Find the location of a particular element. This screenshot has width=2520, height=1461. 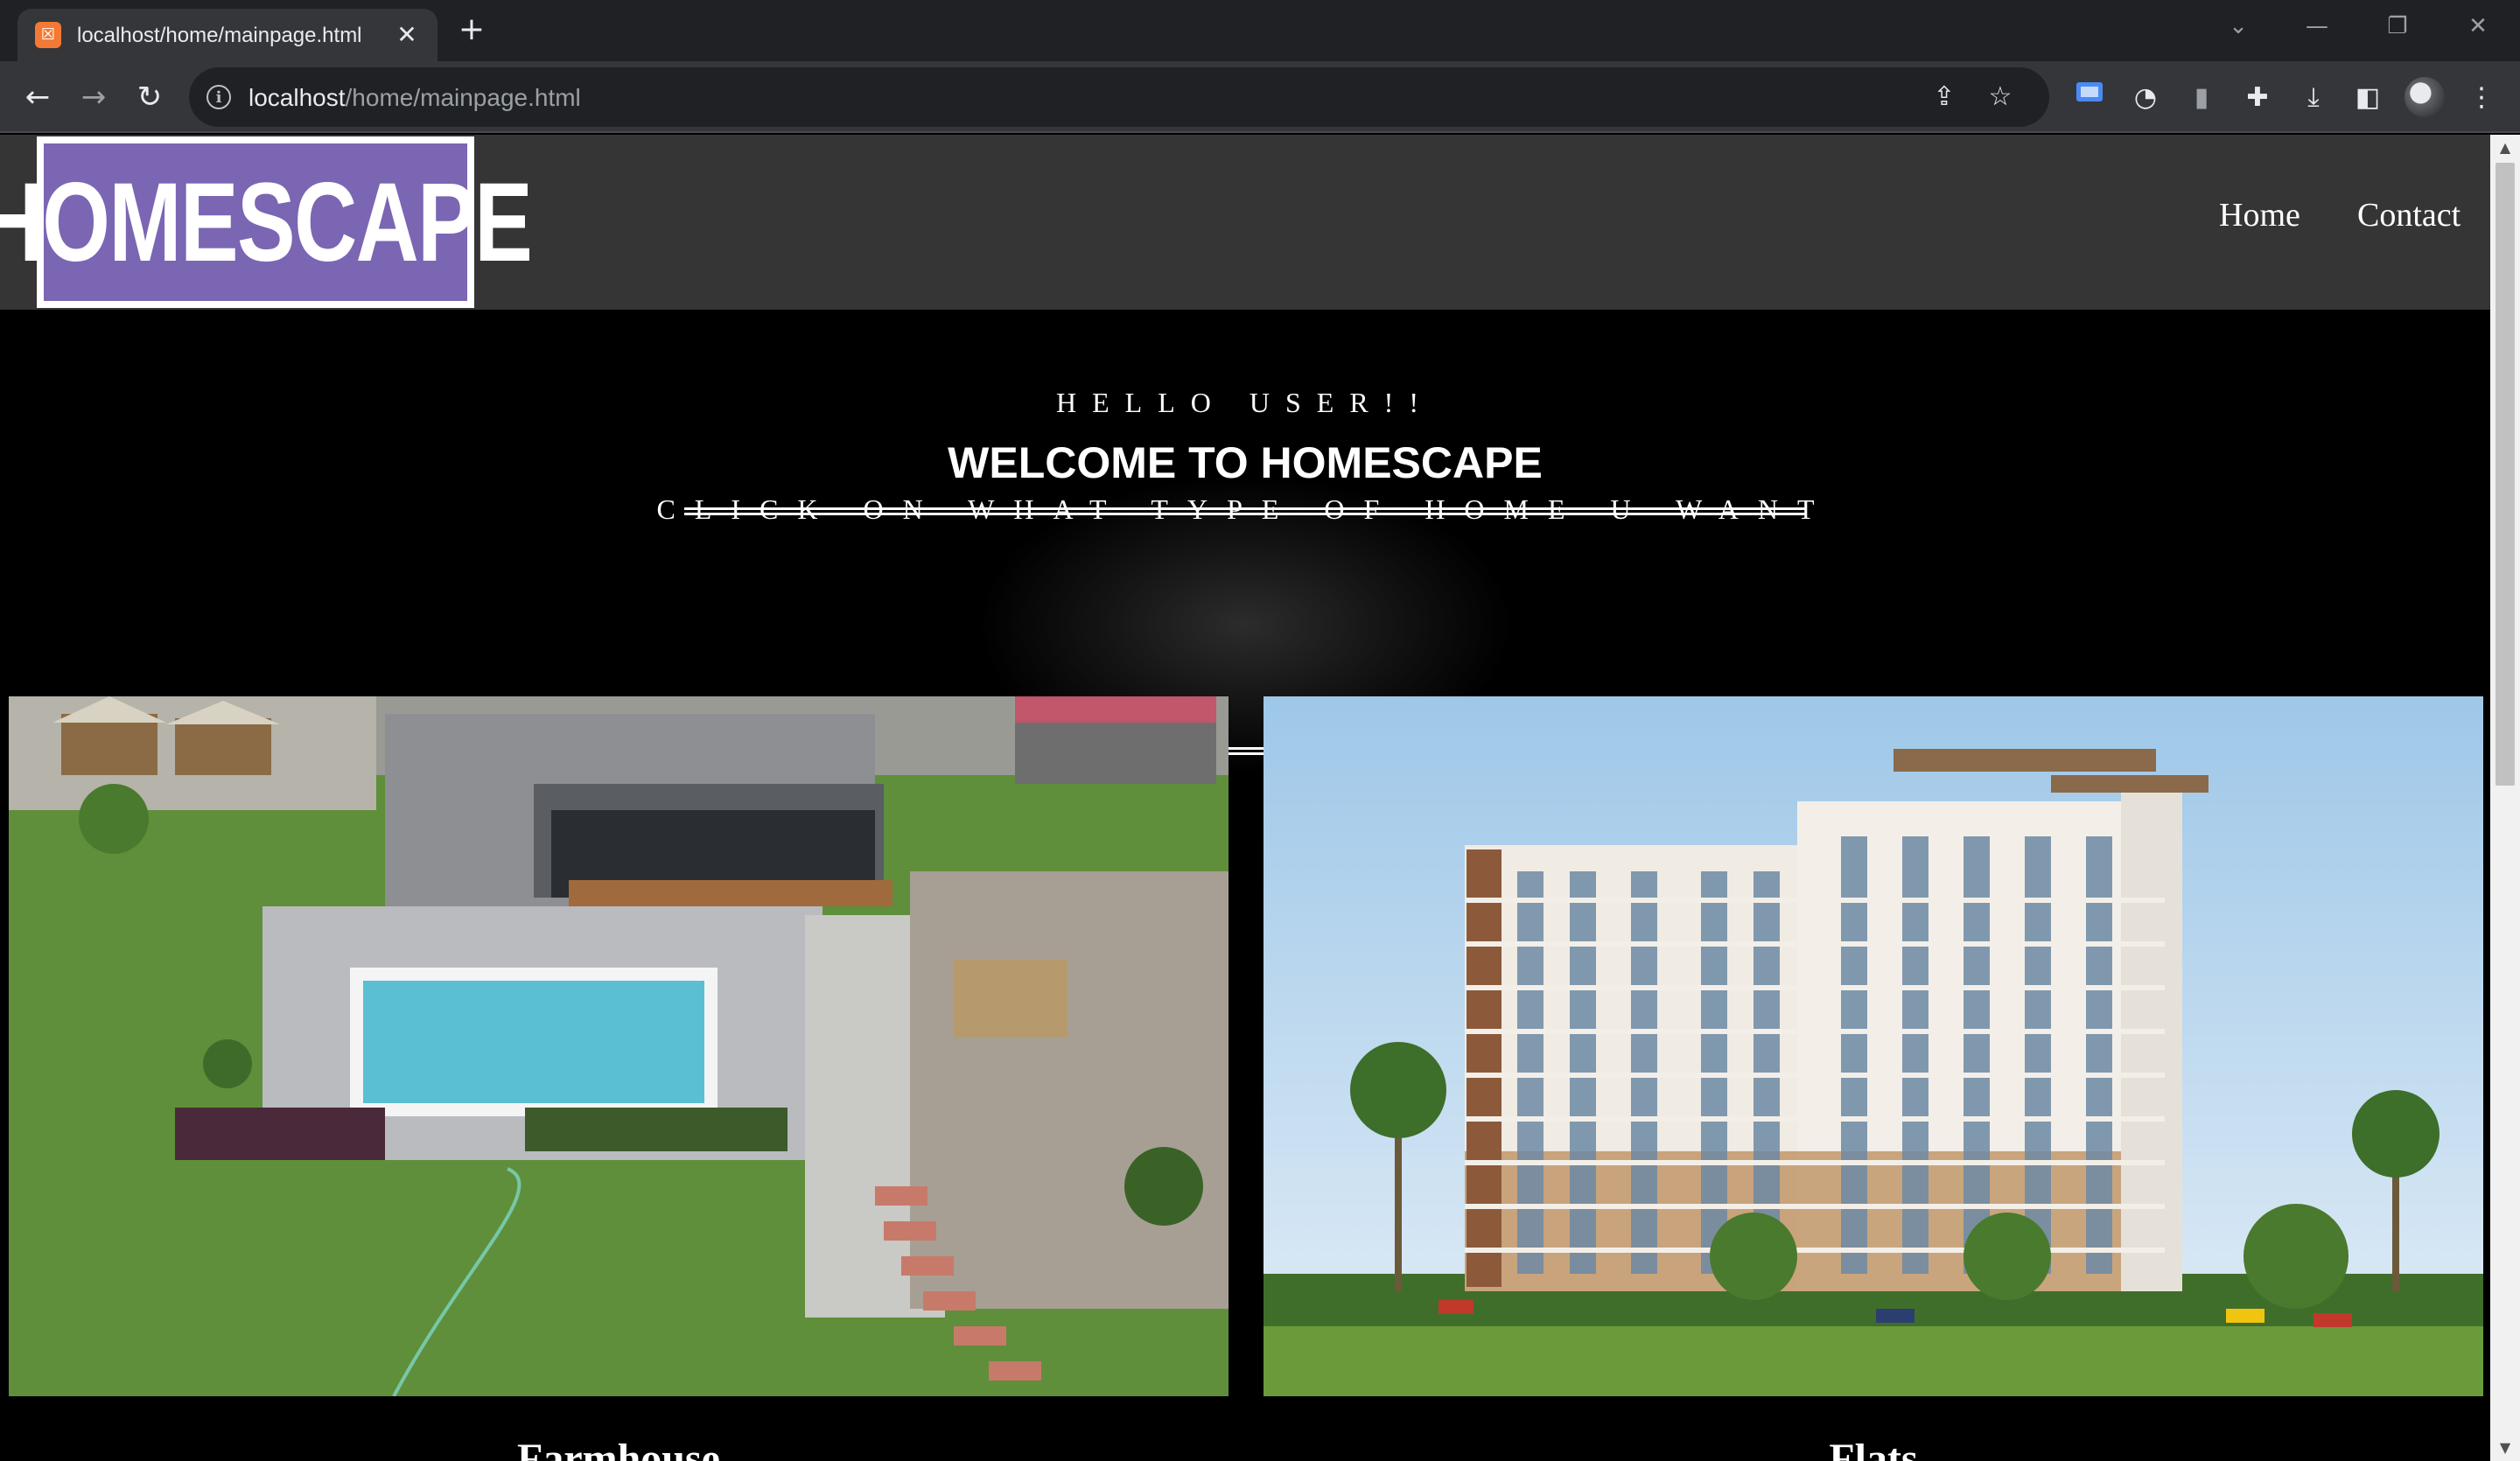

back-button: ← is located at coordinates (38, 97).